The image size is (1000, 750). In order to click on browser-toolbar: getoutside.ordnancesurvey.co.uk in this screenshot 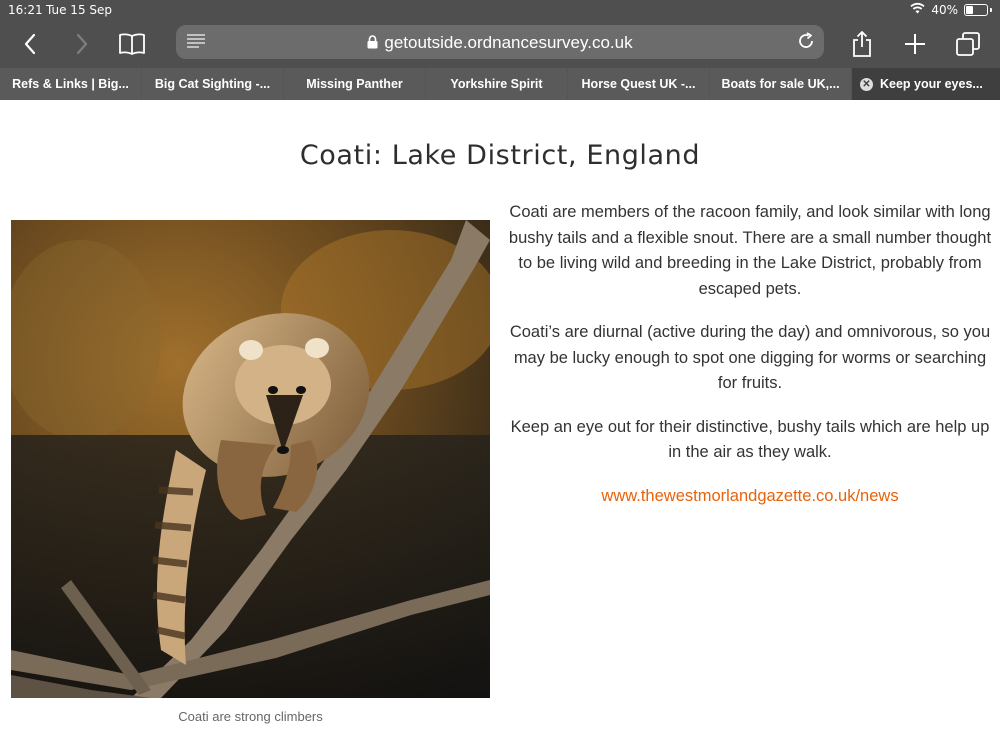, I will do `click(500, 44)`.